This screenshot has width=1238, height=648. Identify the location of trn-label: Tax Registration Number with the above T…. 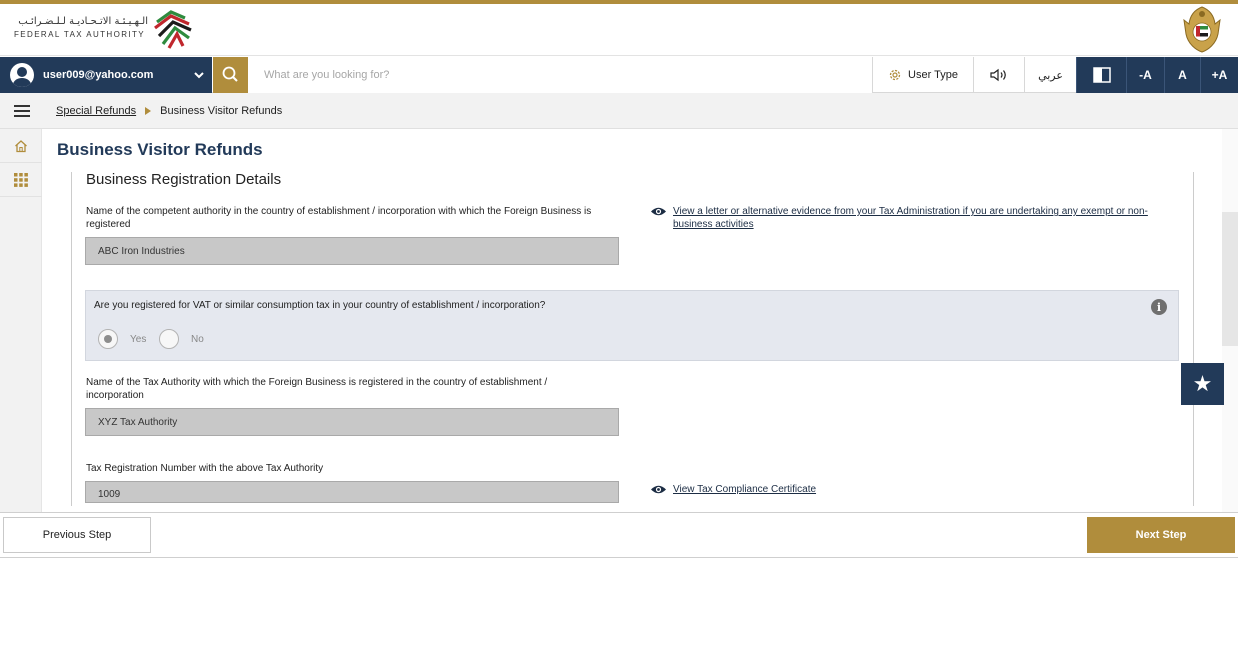
(205, 468).